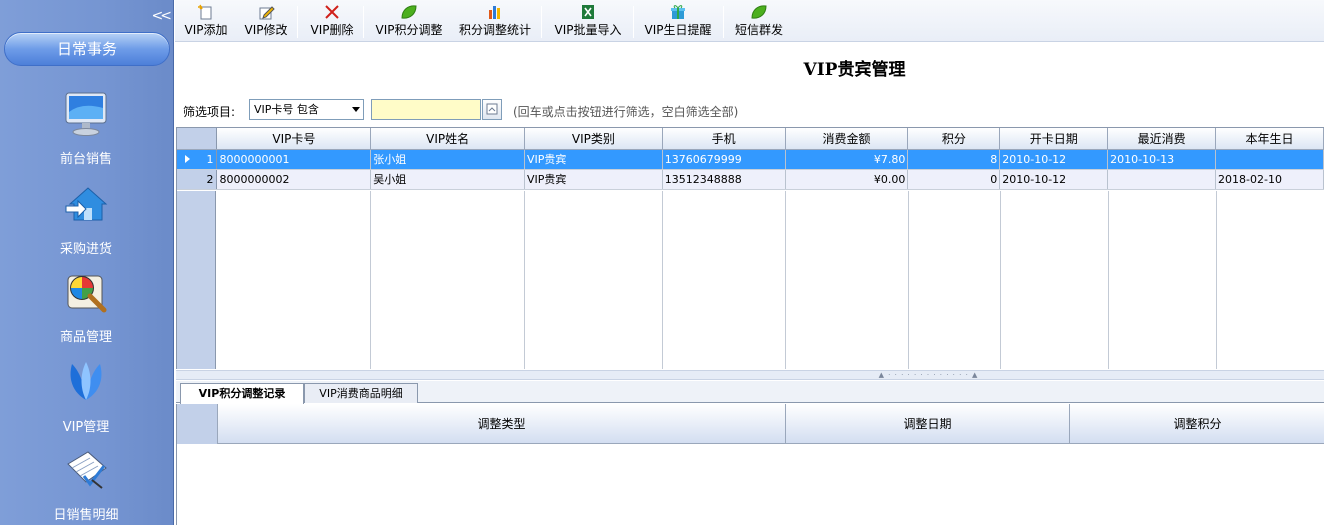 The image size is (1324, 525). I want to click on add-document-icon, so click(205, 12).